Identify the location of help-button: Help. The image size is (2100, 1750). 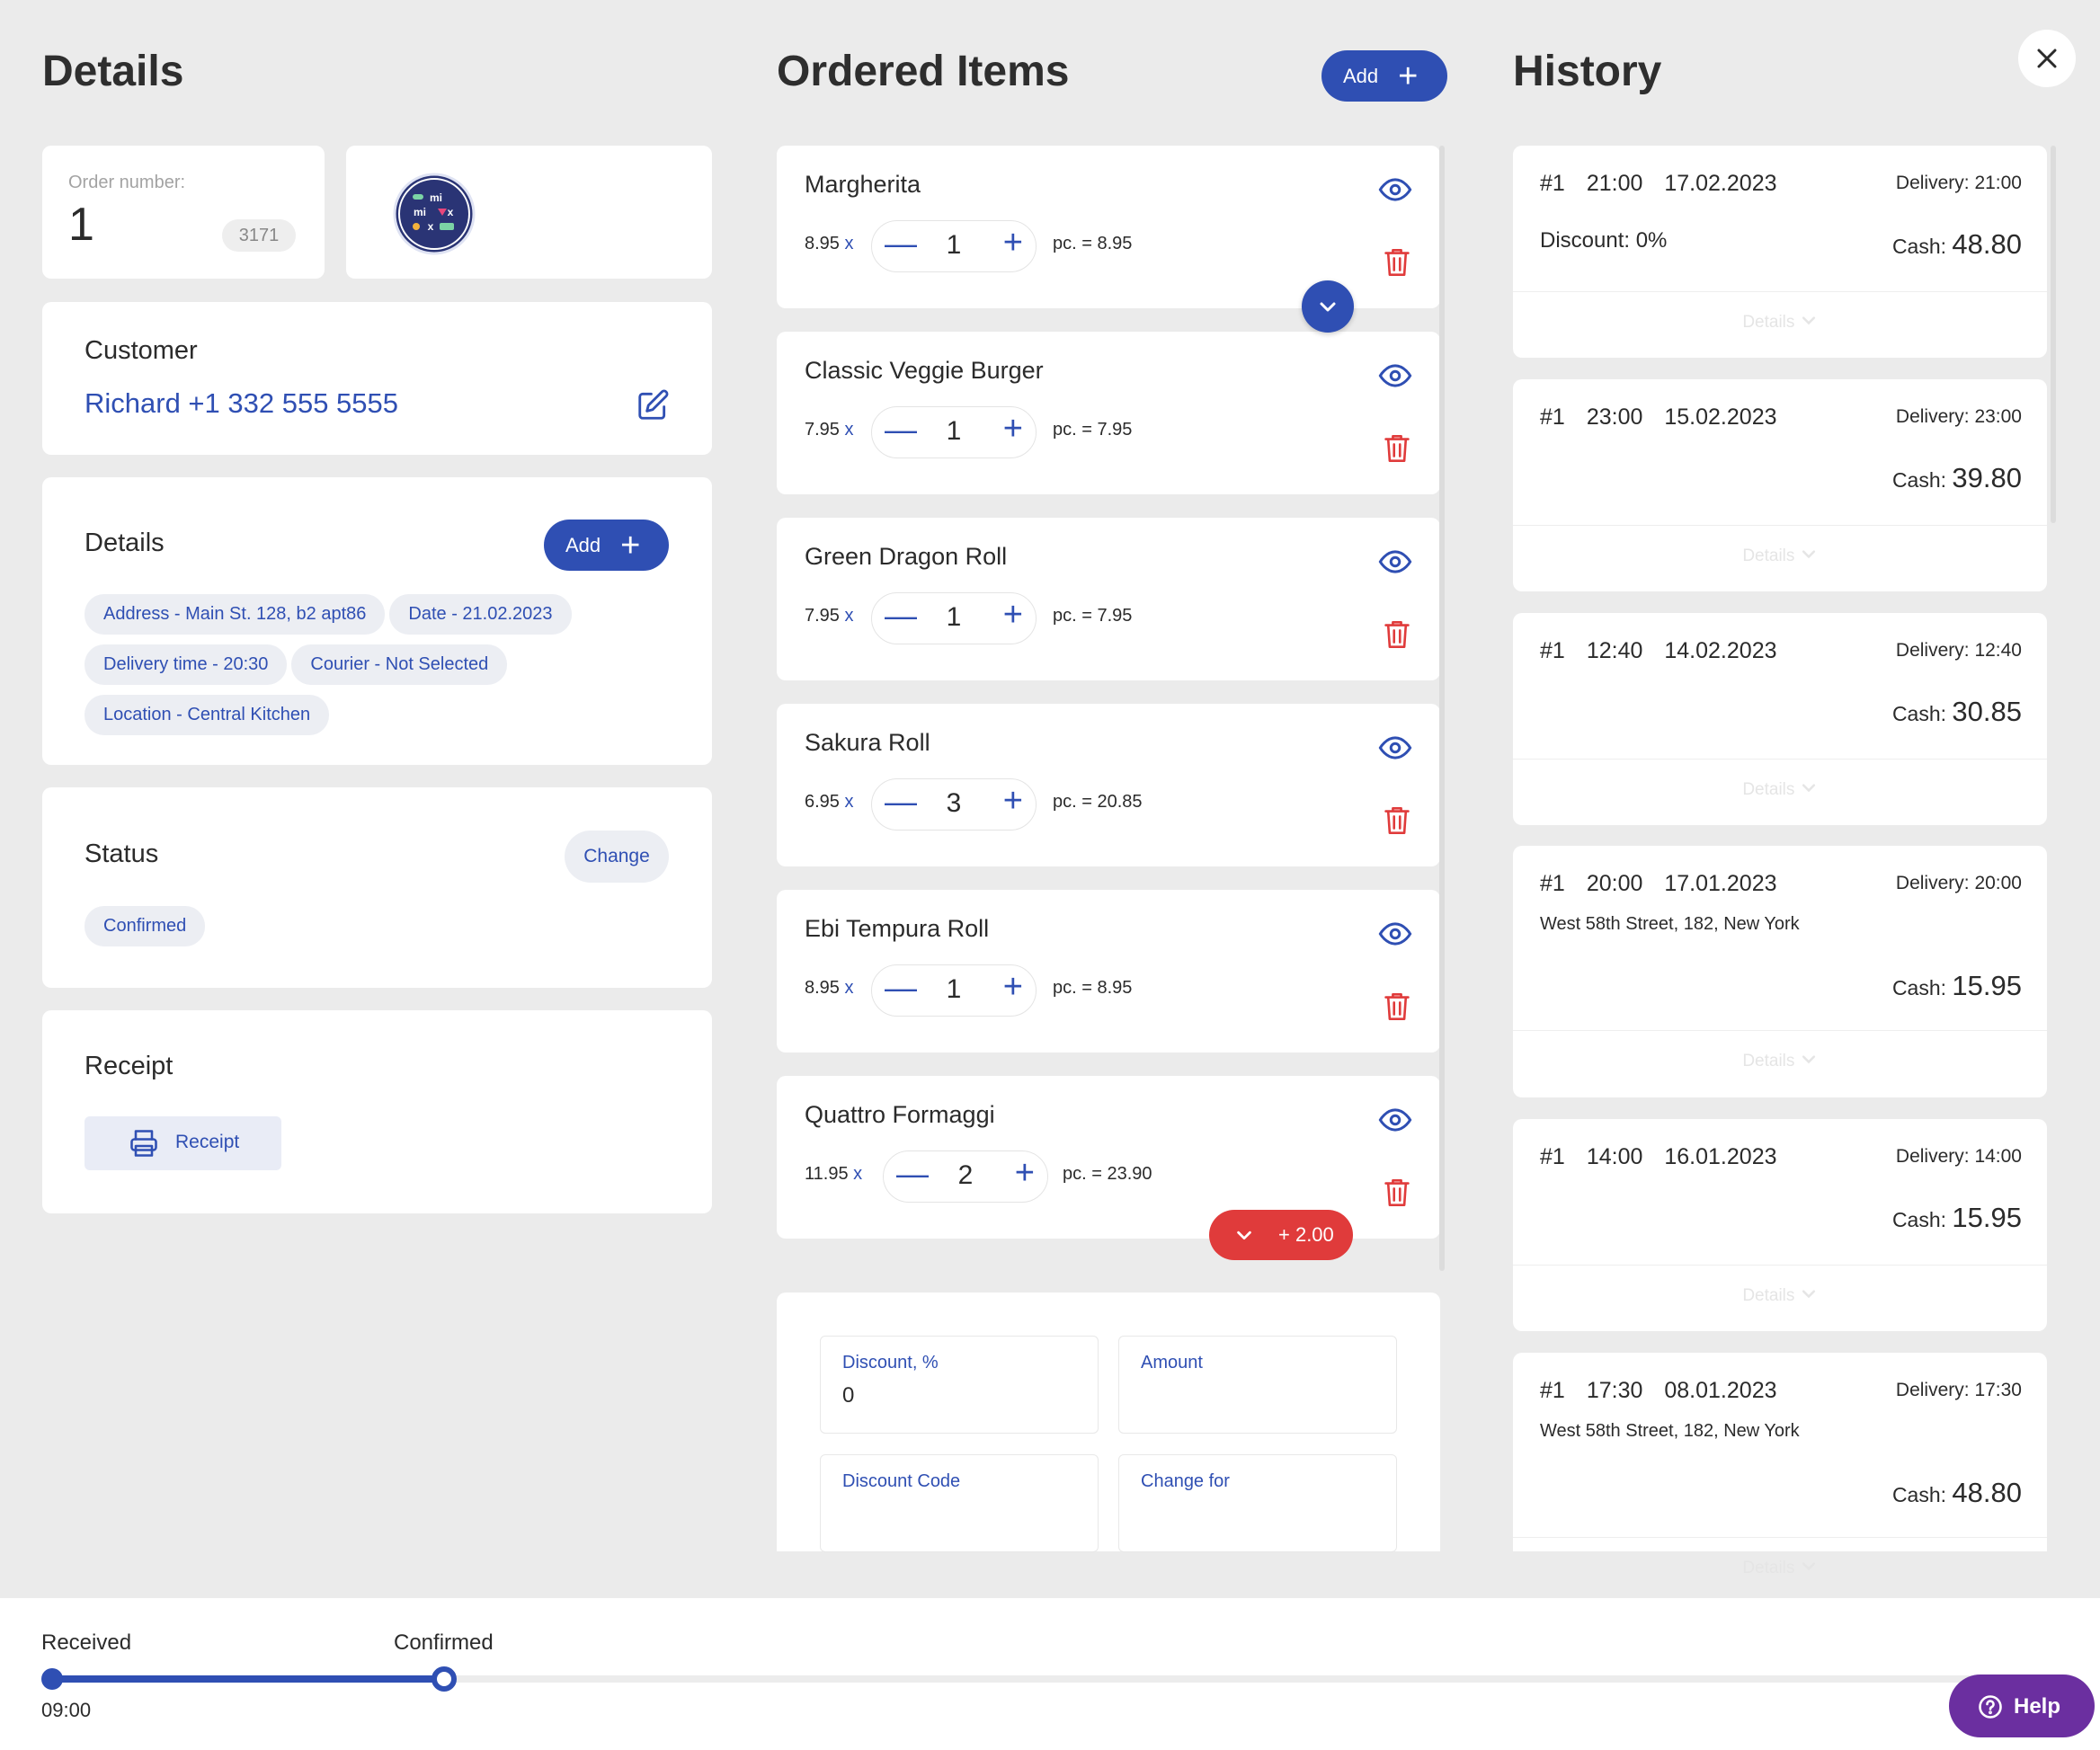
(2022, 1705).